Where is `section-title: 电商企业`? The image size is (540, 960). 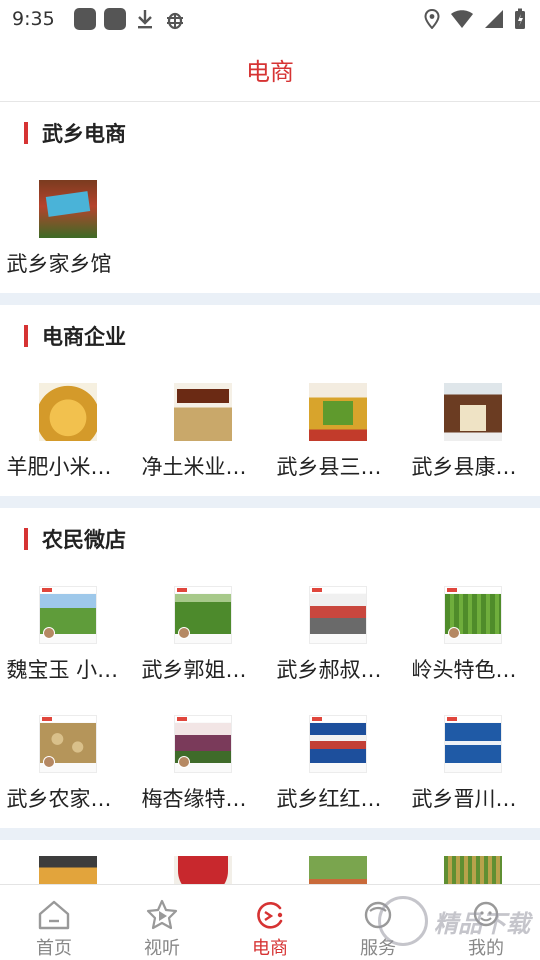
section-title: 电商企业 is located at coordinates (84, 337).